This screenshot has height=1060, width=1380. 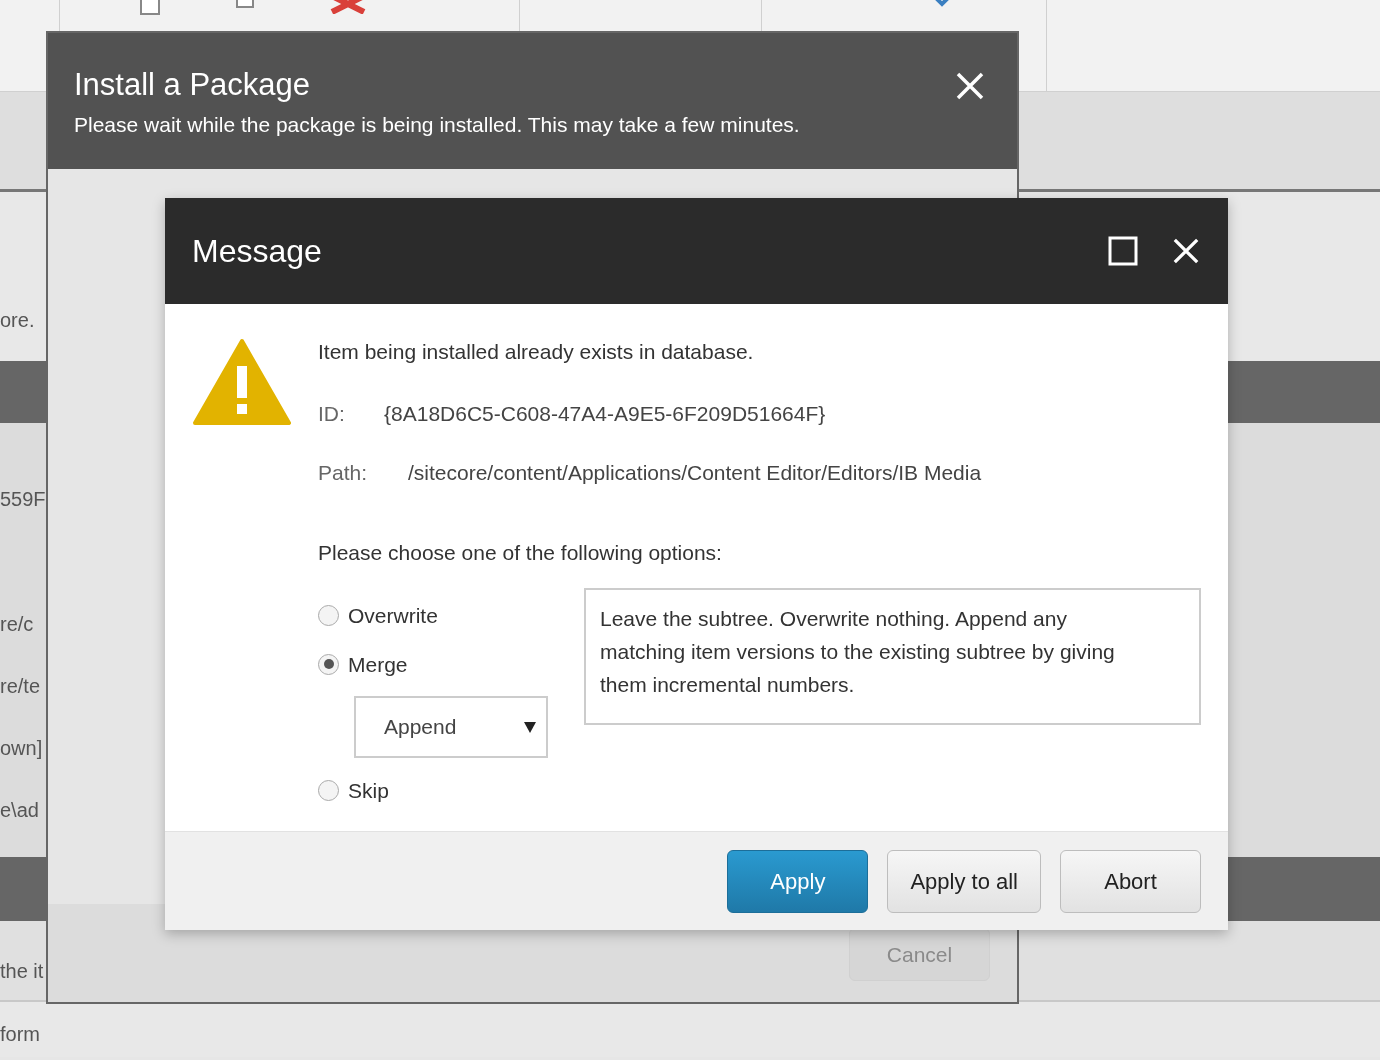 I want to click on id-value: {8A18D6C5-C608-47A4-A9E5-6F209D51664F}, so click(x=605, y=413).